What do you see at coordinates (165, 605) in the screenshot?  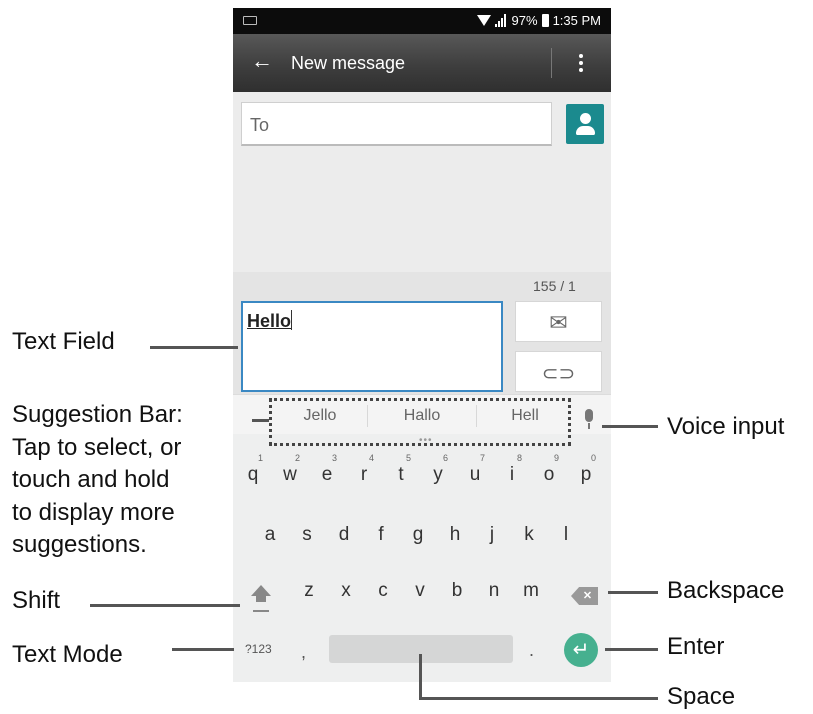 I see `callout-line-shift` at bounding box center [165, 605].